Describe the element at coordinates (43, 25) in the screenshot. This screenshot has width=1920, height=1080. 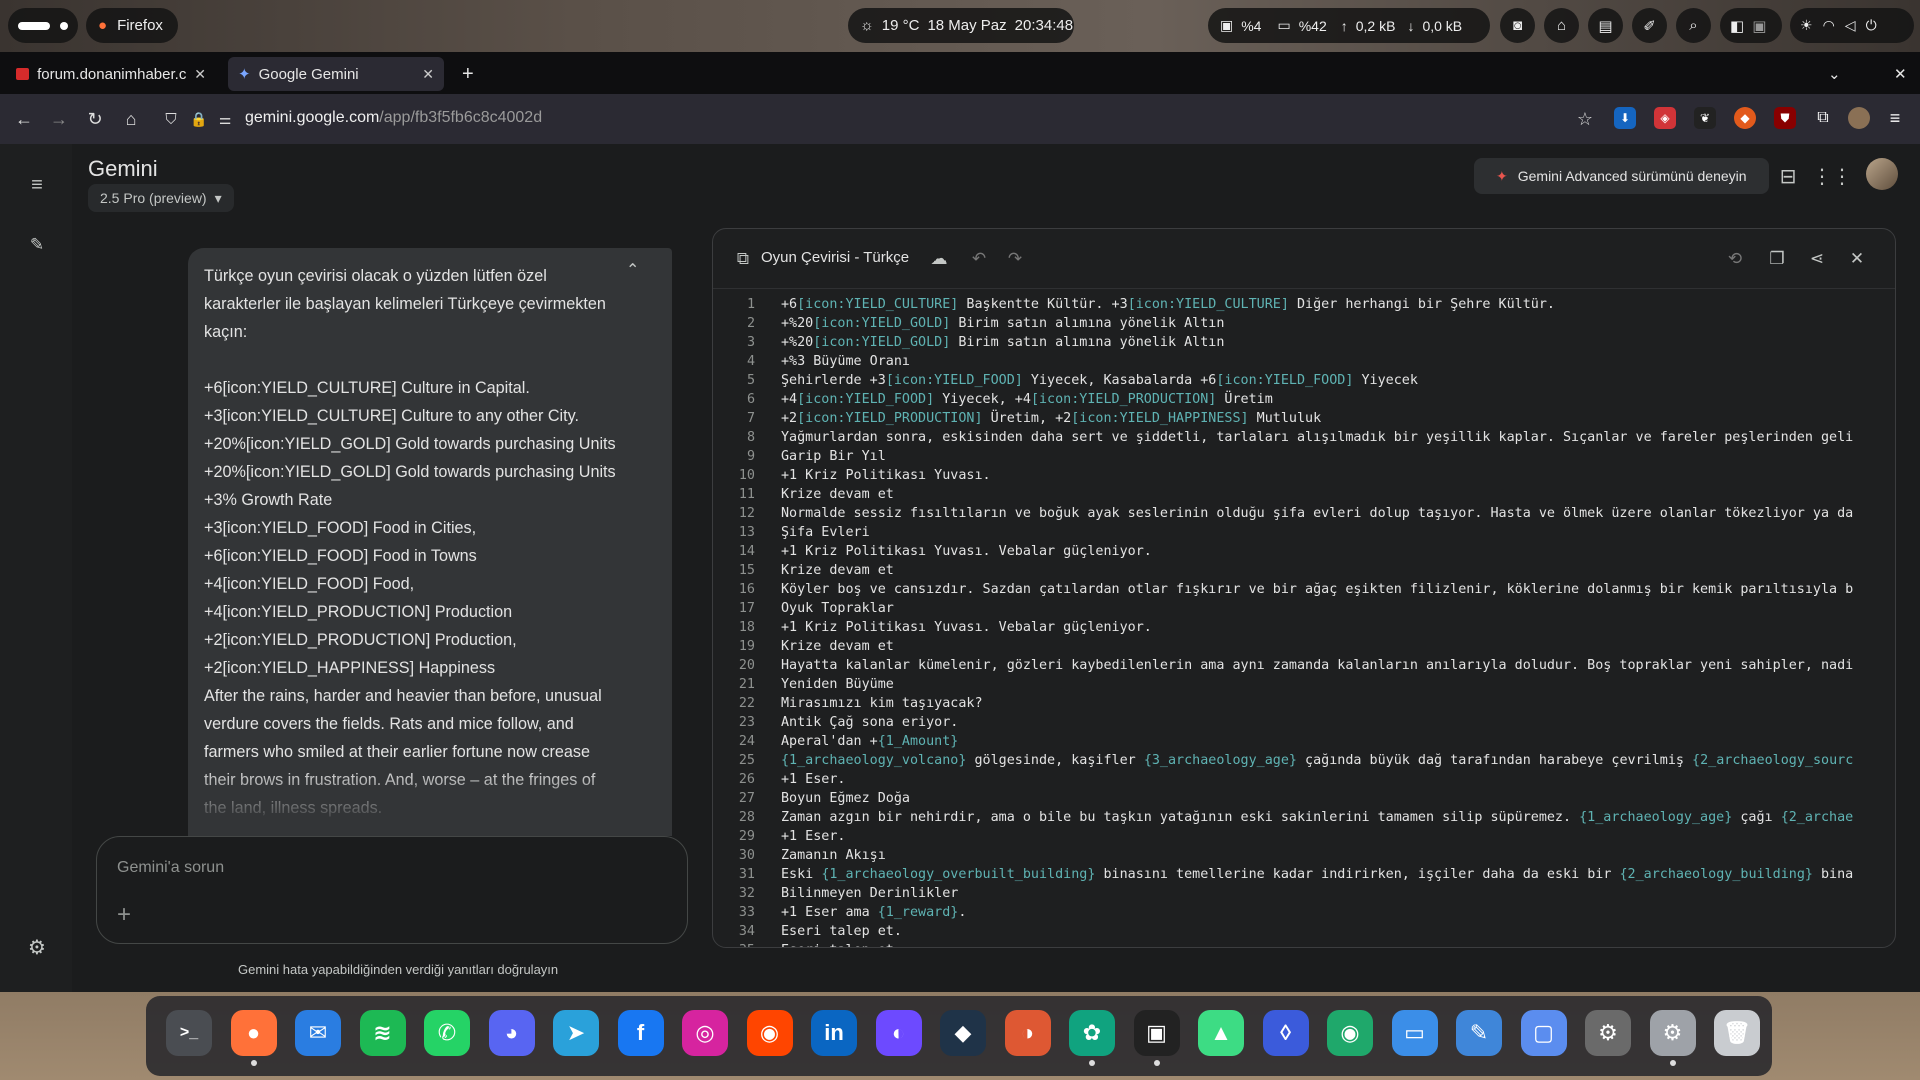
I see `workspace-indicator` at that location.